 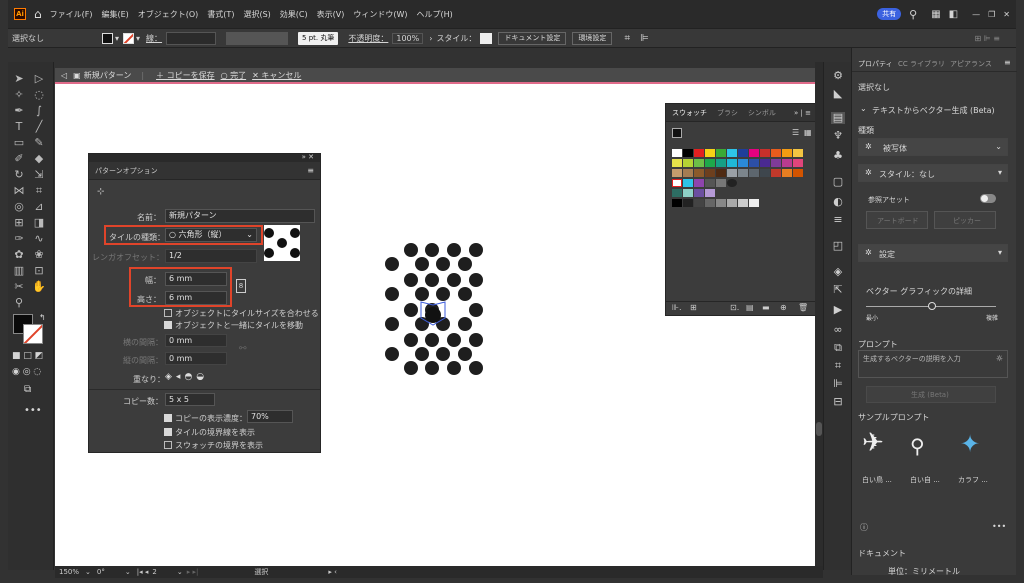 What do you see at coordinates (988, 198) in the screenshot?
I see `reference-asset-toggle` at bounding box center [988, 198].